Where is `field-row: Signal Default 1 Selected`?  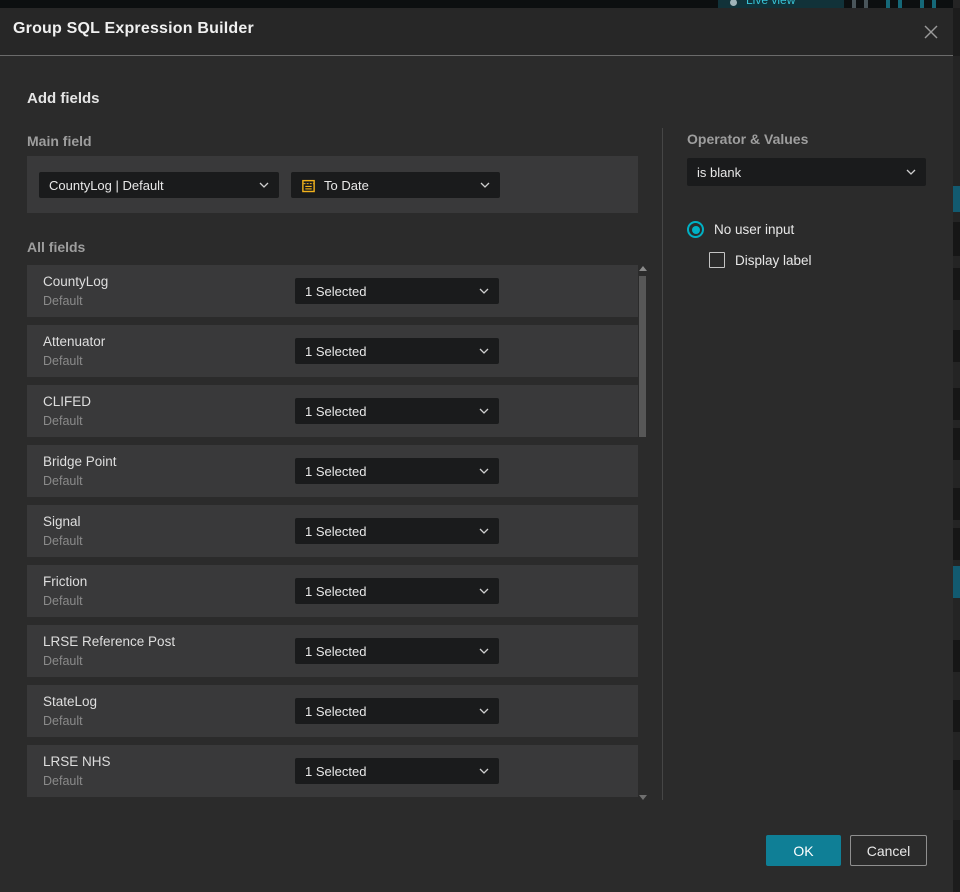 field-row: Signal Default 1 Selected is located at coordinates (332, 531).